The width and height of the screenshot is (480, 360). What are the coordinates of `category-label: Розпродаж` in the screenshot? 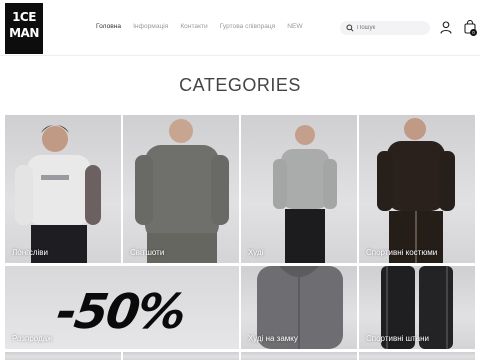 It's located at (32, 338).